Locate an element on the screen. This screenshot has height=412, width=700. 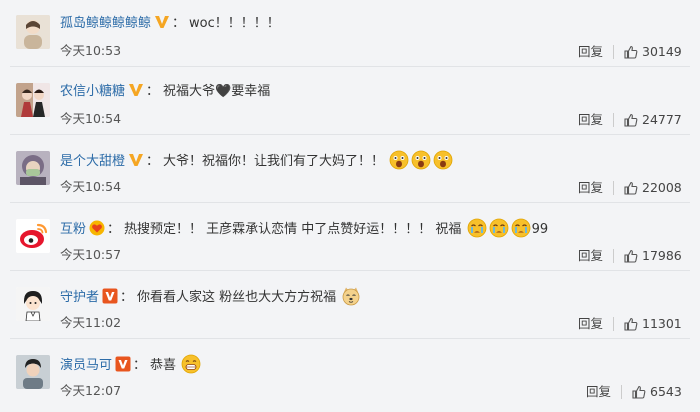
comment-suffix: 99 is located at coordinates (540, 229).